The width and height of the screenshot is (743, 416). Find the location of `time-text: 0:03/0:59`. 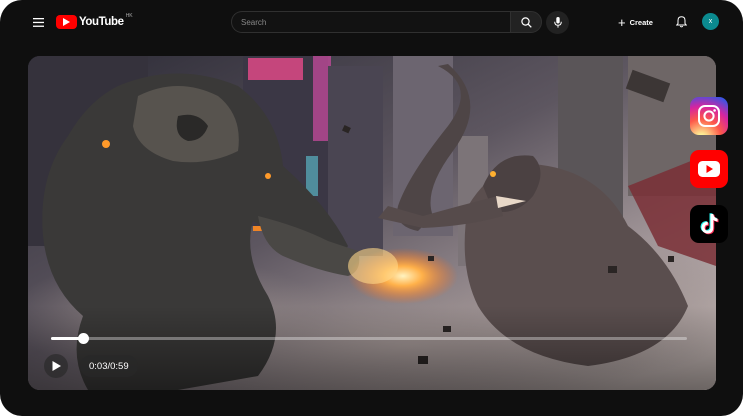

time-text: 0:03/0:59 is located at coordinates (109, 366).